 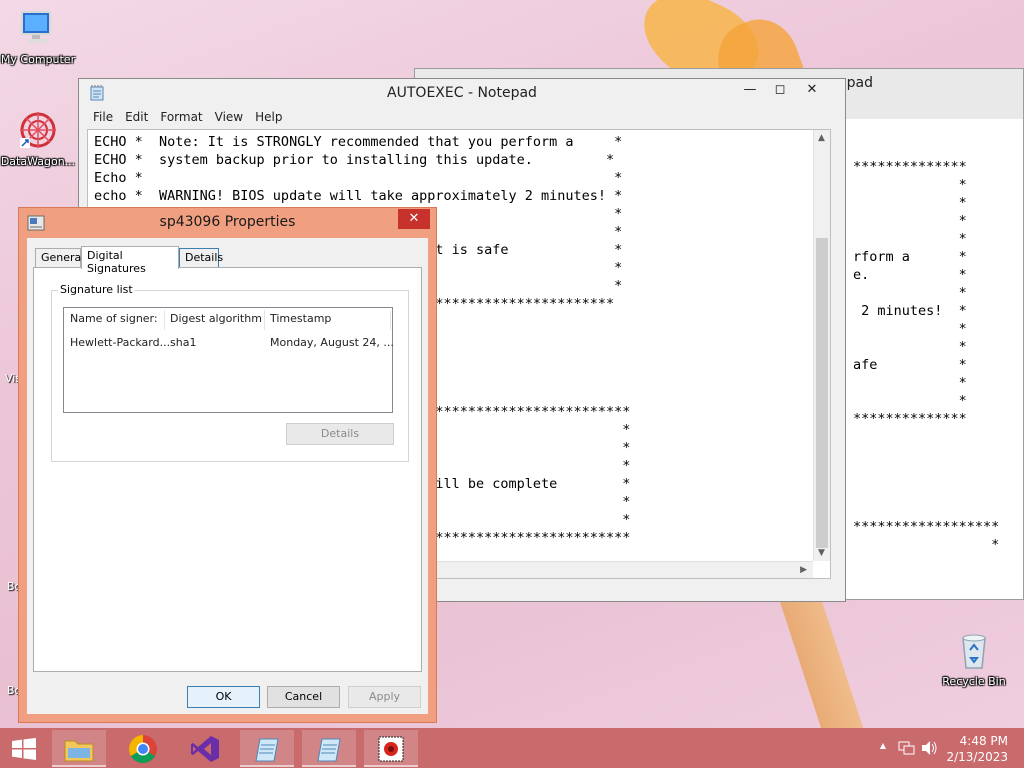 I want to click on menu-edit: Edit, so click(x=136, y=117).